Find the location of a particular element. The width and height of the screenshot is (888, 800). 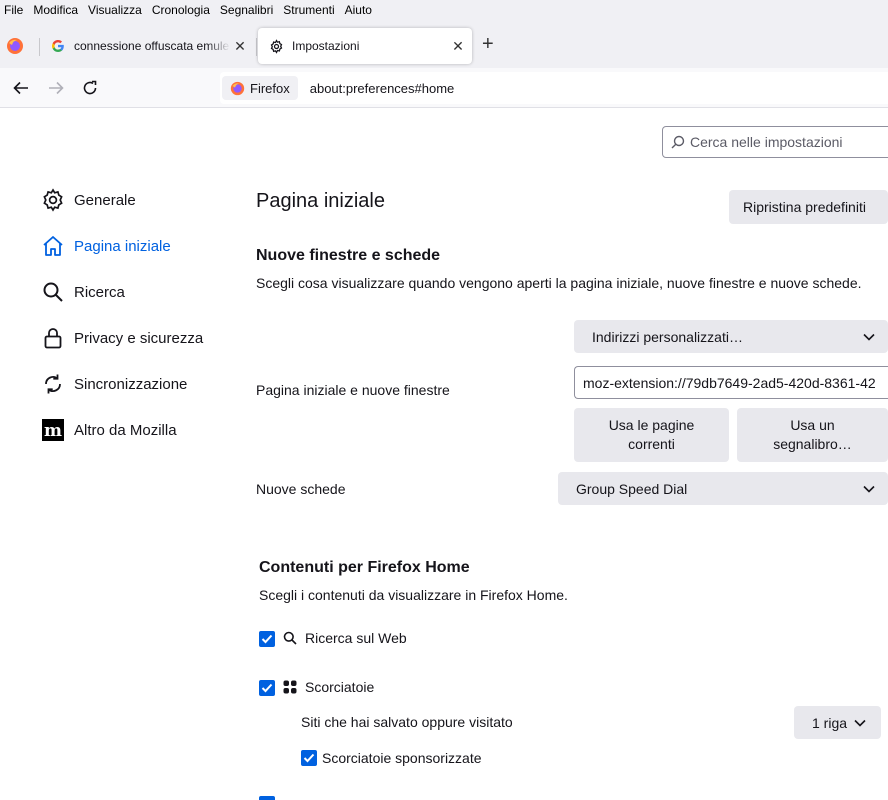

section-heading-firefox-home: Contenuti per Firefox Home is located at coordinates (364, 567).